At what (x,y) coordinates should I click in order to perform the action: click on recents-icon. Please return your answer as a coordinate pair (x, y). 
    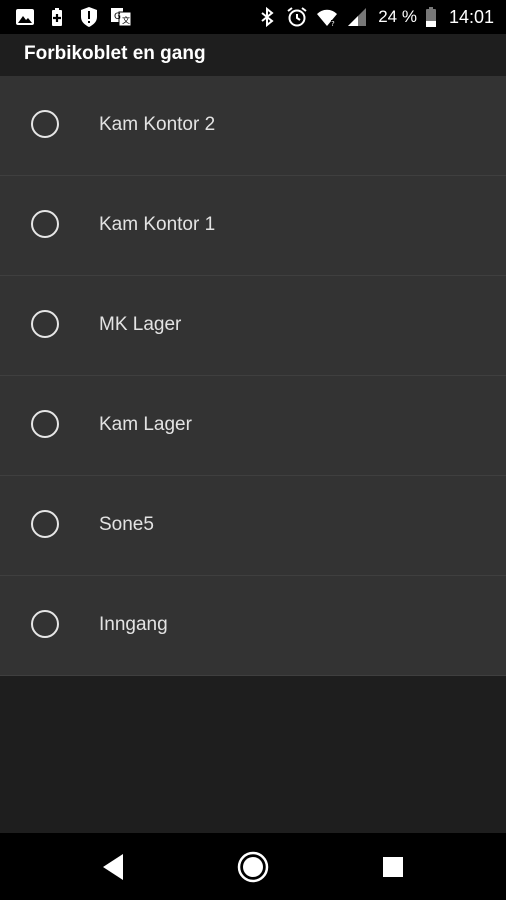
    Looking at the image, I should click on (393, 867).